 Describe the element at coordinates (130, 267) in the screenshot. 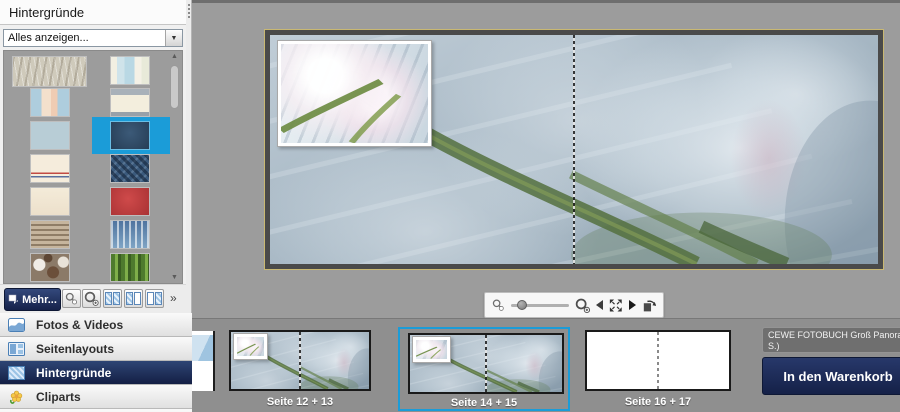

I see `background-swatch-bamboo` at that location.